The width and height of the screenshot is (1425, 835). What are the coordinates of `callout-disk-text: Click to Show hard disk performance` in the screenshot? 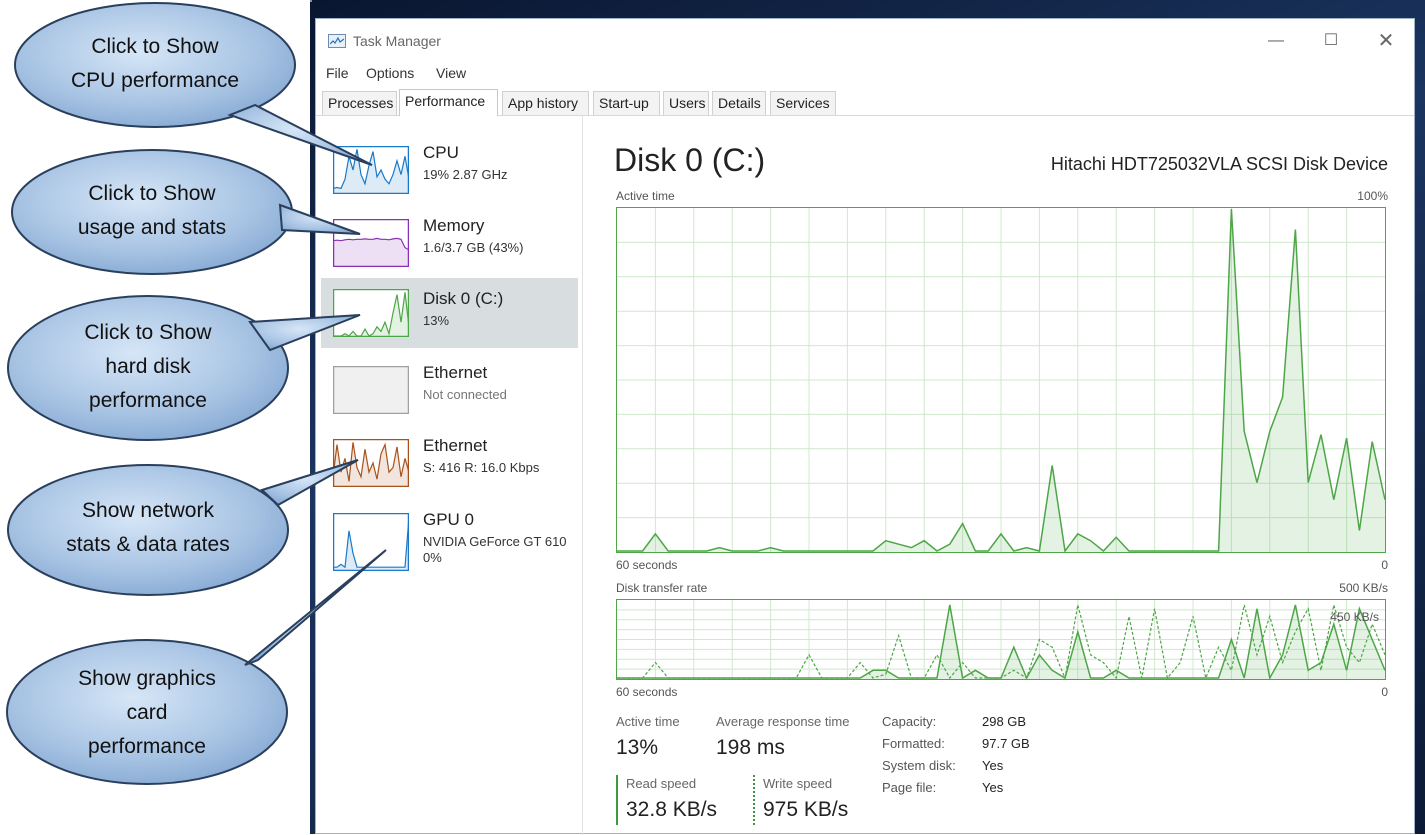 It's located at (148, 367).